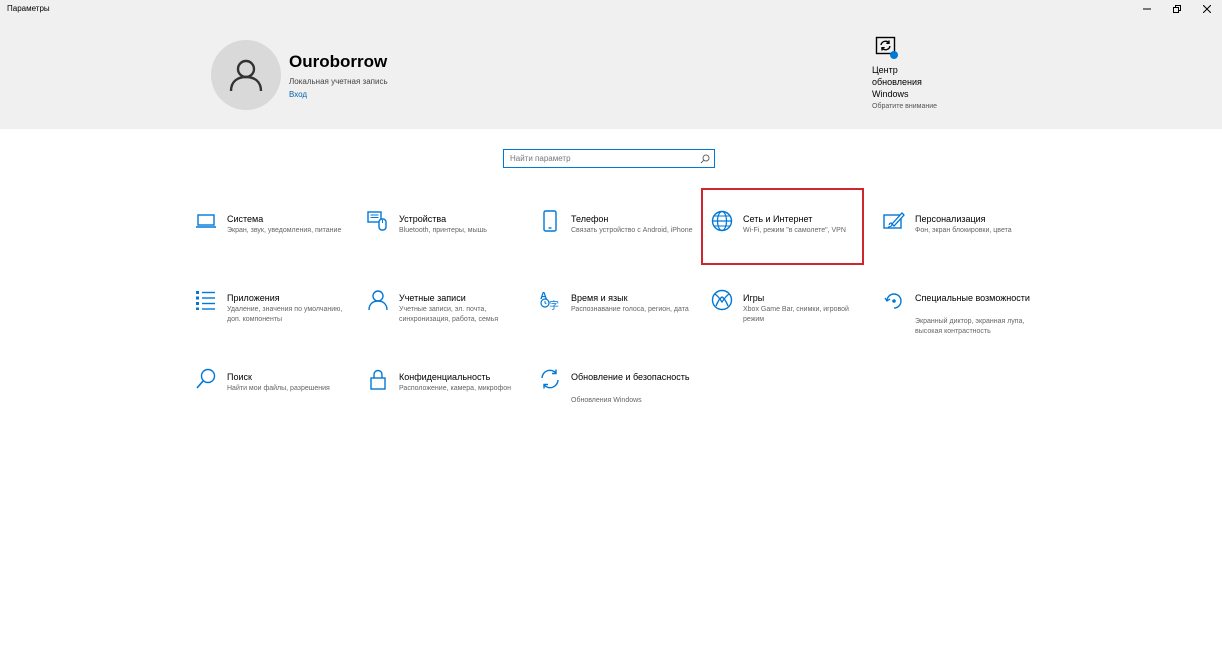  Describe the element at coordinates (447, 240) in the screenshot. I see `category-devices: Устройства Bluetooth, принтеры, мышь` at that location.